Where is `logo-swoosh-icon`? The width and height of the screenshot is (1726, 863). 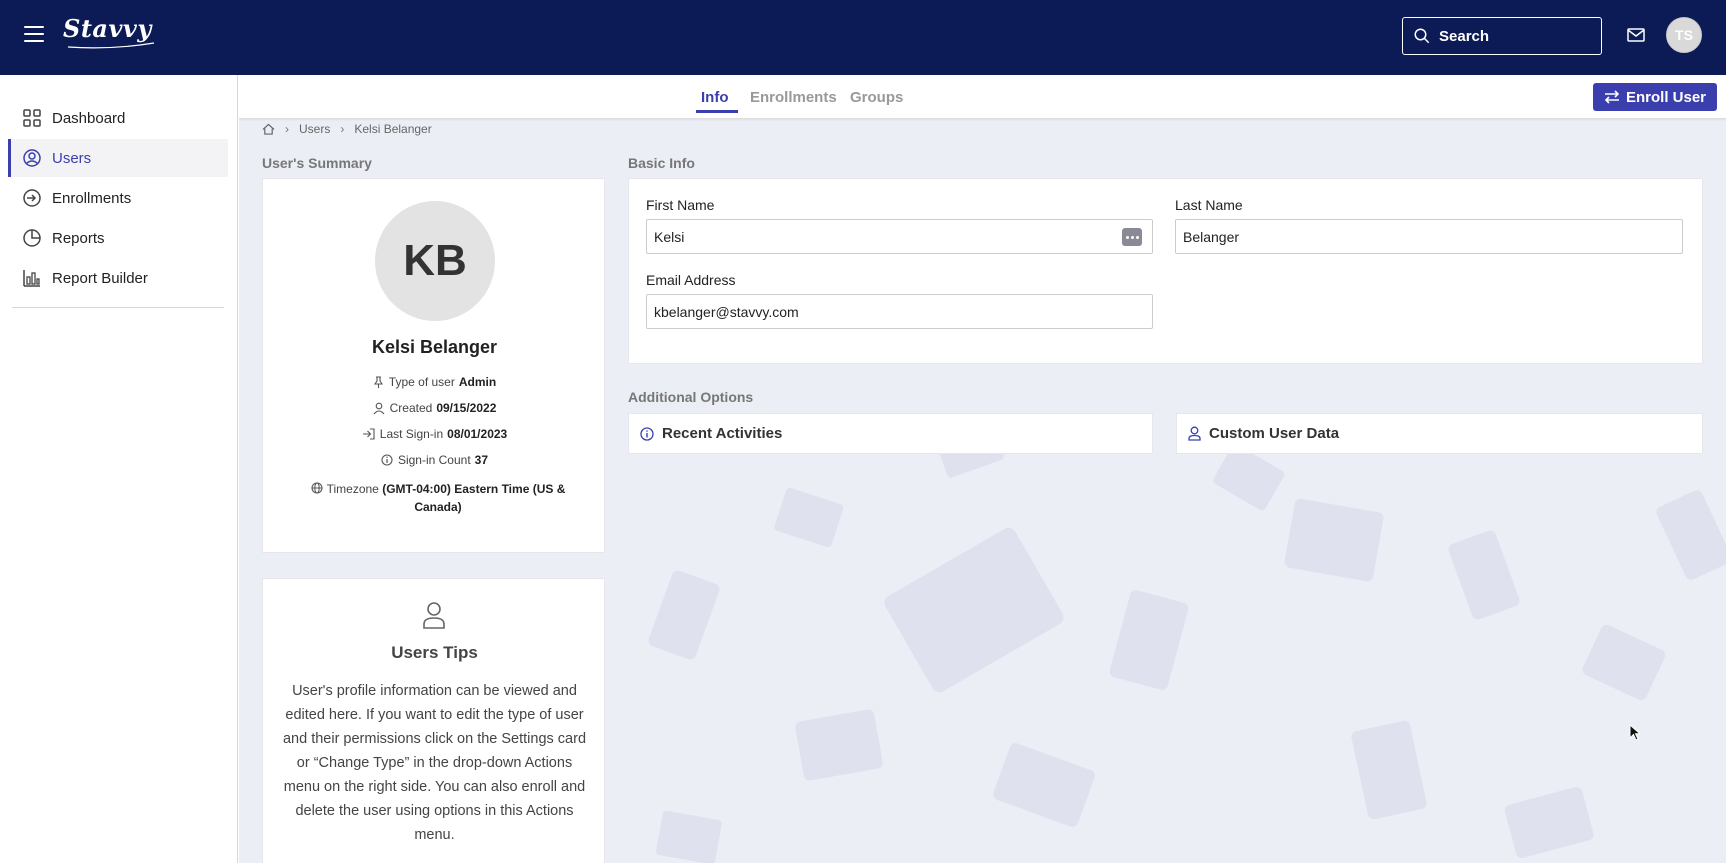 logo-swoosh-icon is located at coordinates (111, 45).